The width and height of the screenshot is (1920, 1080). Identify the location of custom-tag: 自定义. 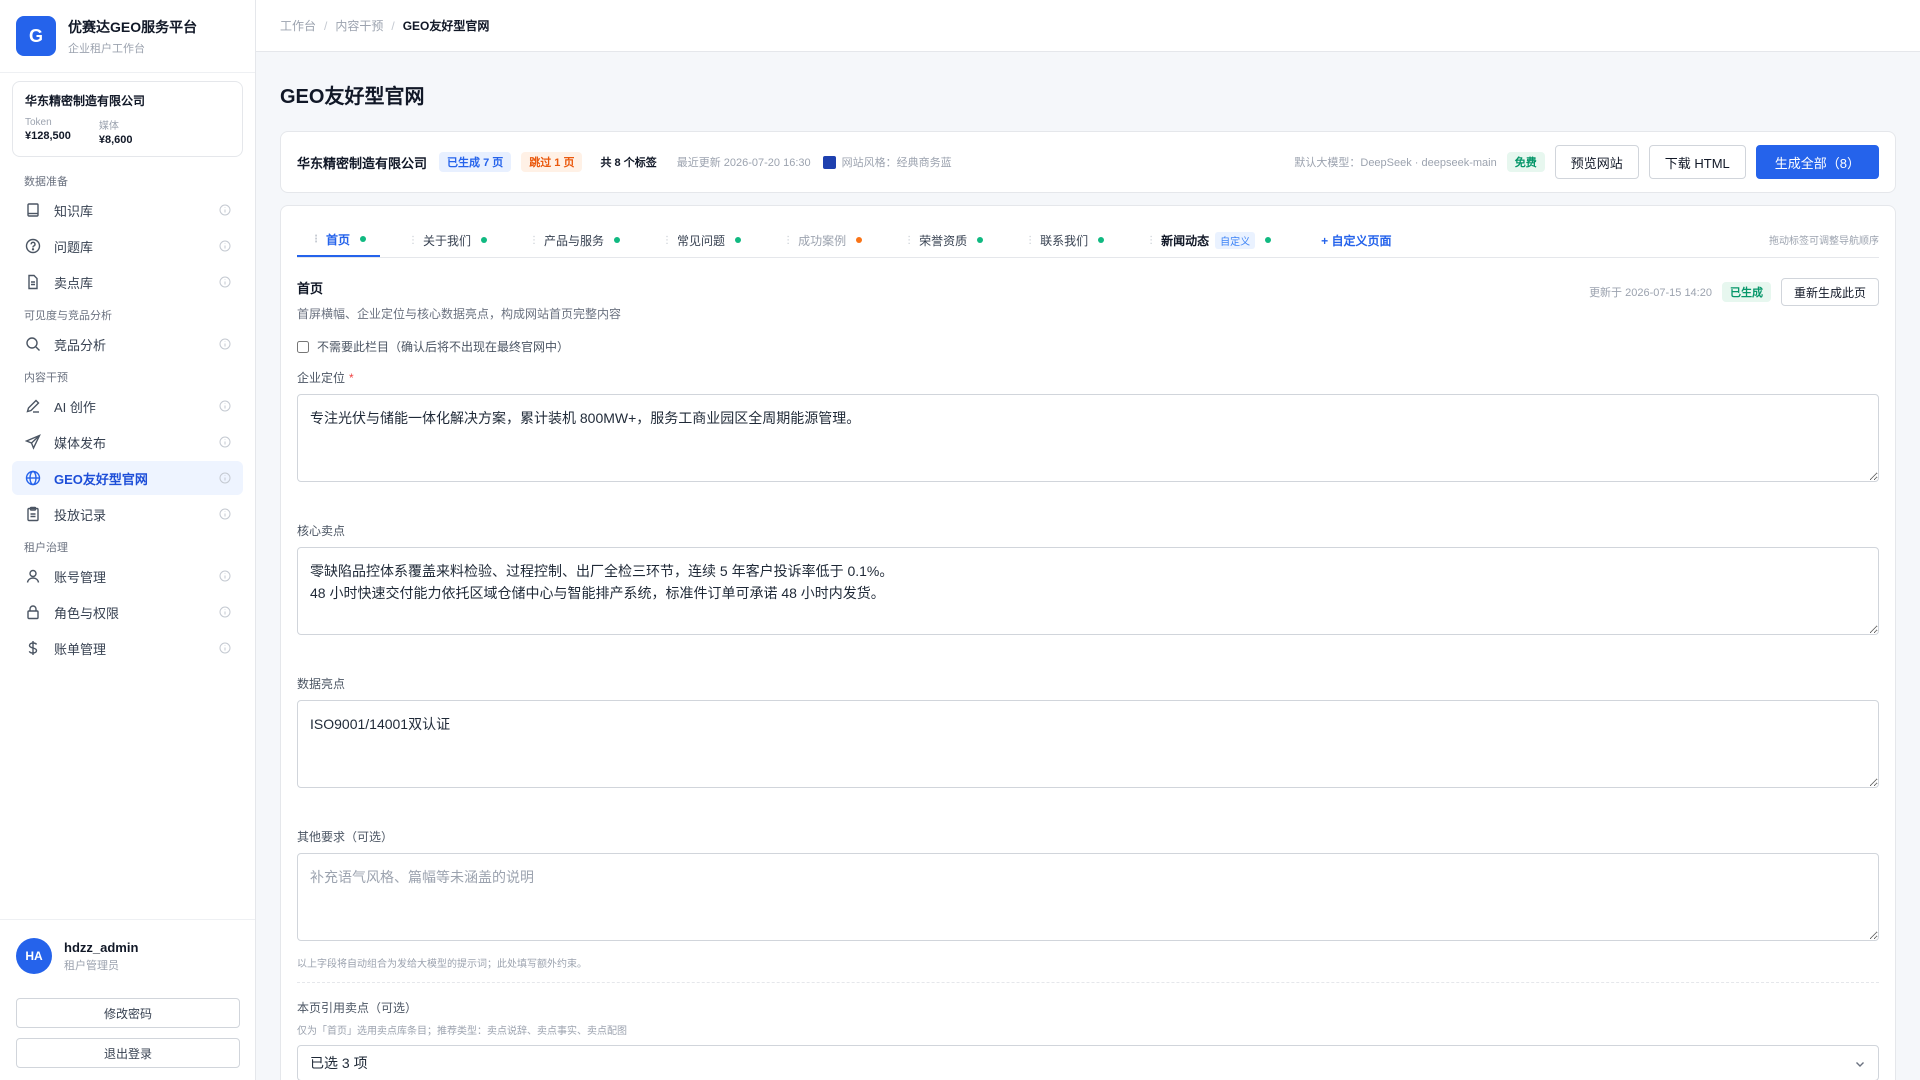
(1235, 240).